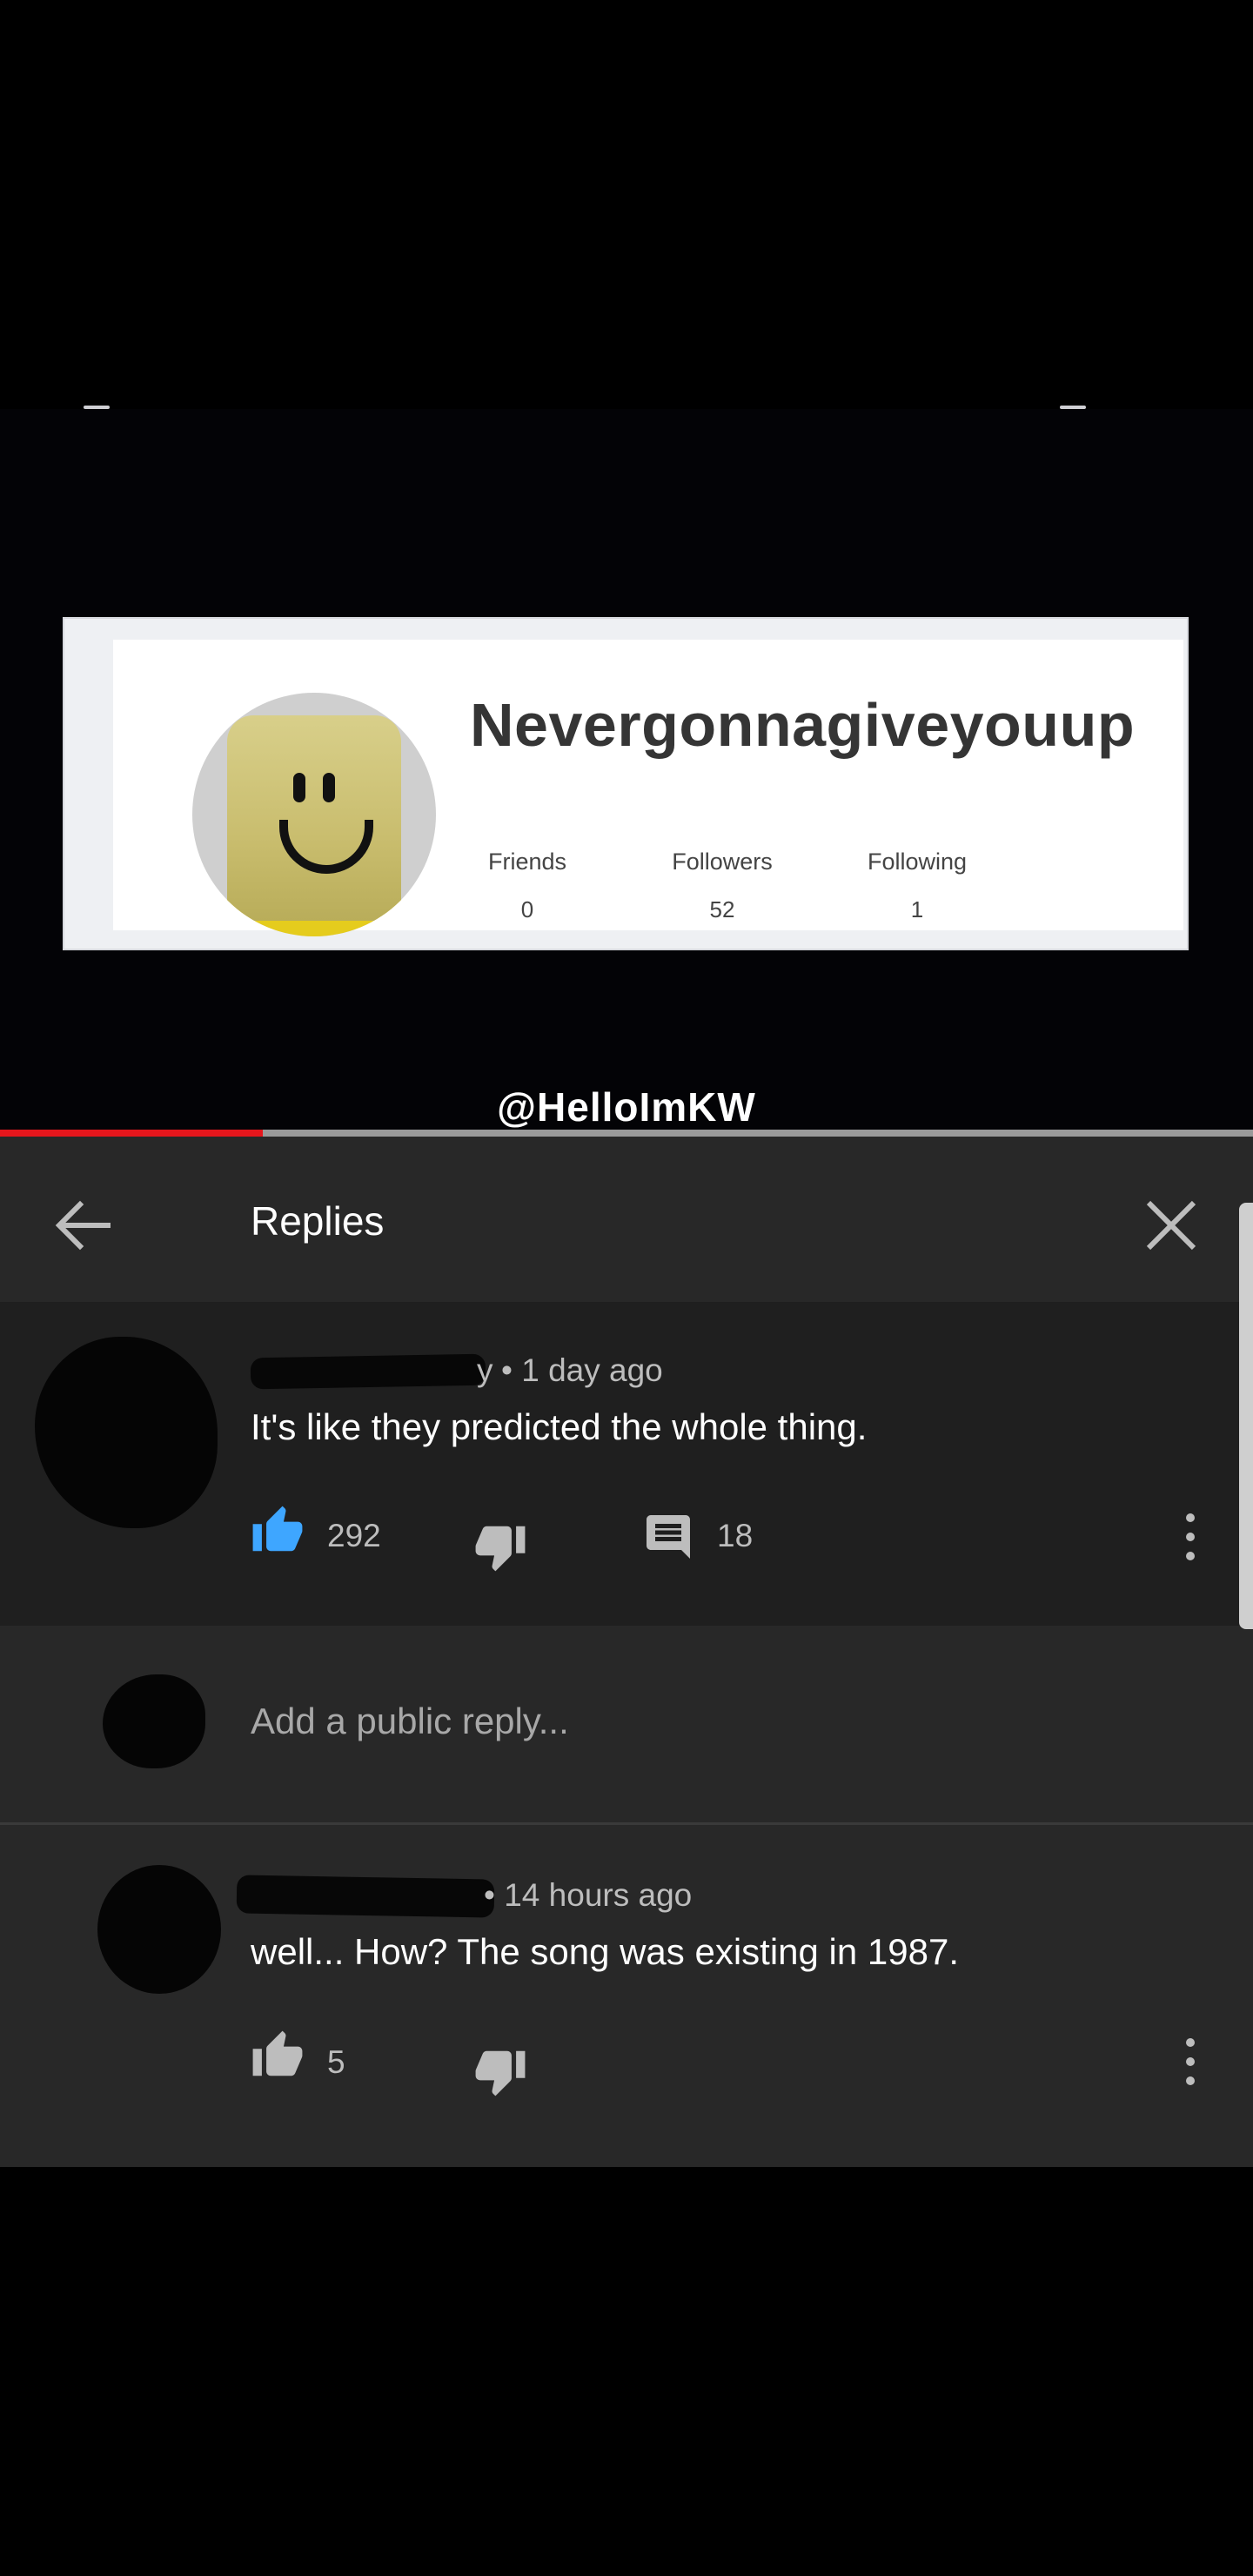 The height and width of the screenshot is (2576, 1253). I want to click on stat-value: 52, so click(722, 909).